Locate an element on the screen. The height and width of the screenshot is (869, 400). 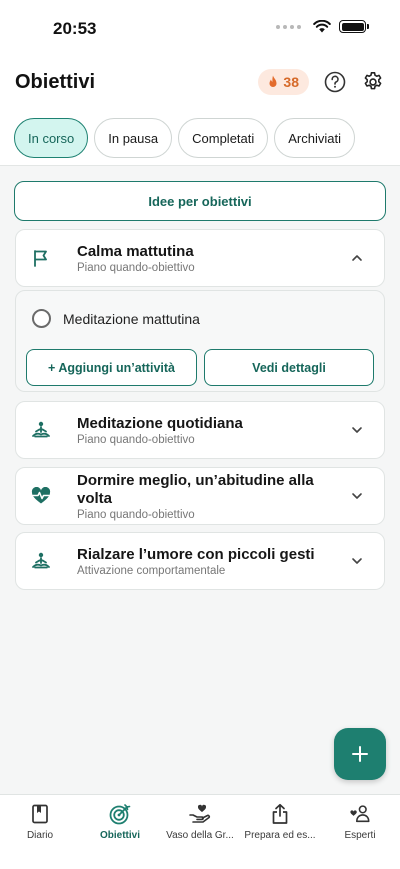
share-icon is located at coordinates (280, 813).